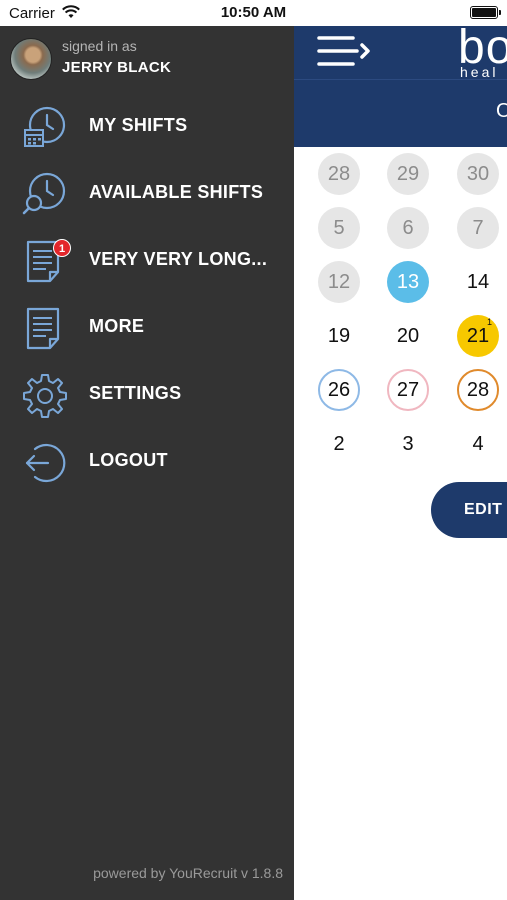 The image size is (507, 900). I want to click on menu-label: AVAILABLE SHIFTS, so click(176, 192).